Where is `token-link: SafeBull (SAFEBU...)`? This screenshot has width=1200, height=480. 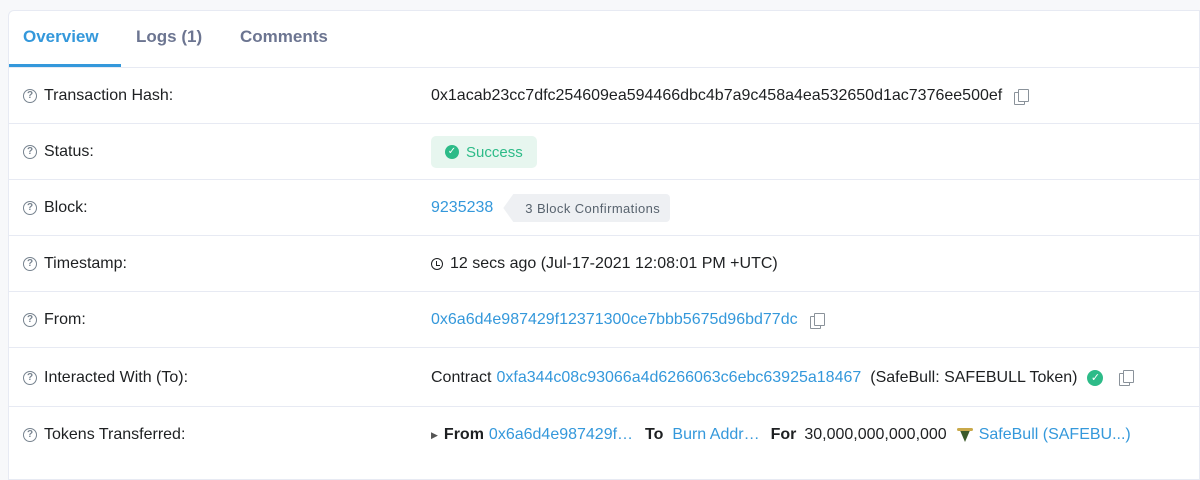 token-link: SafeBull (SAFEBU...) is located at coordinates (1055, 435).